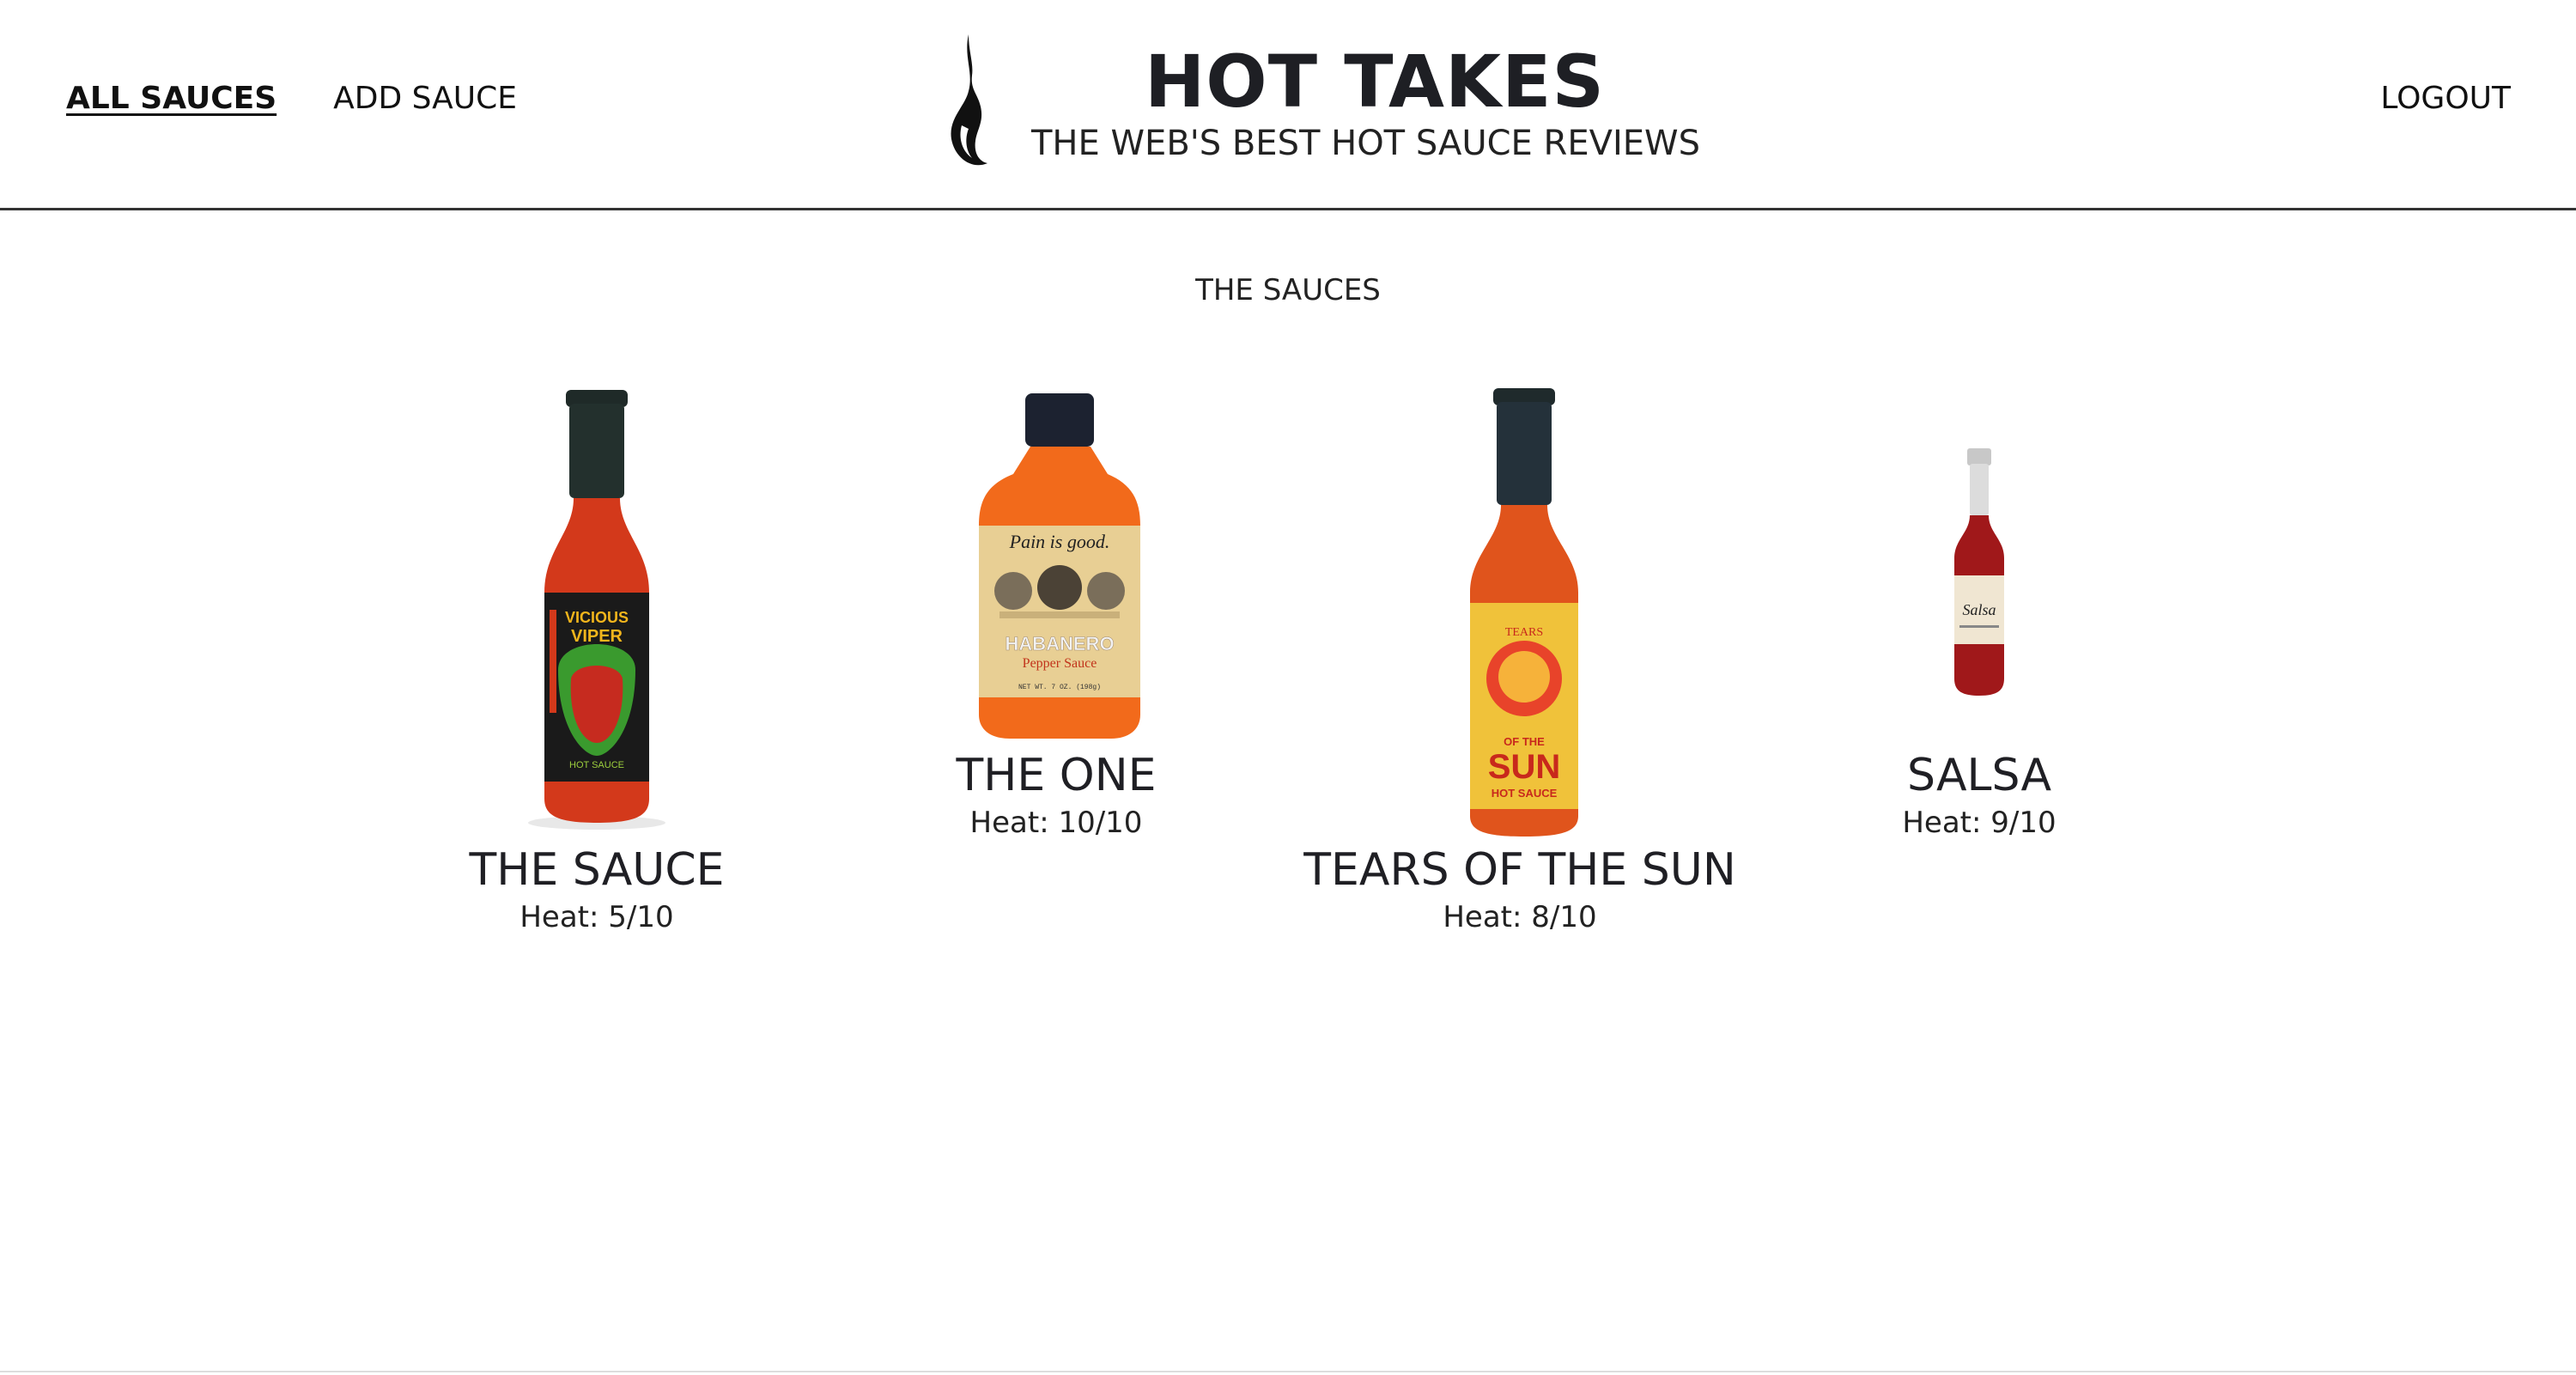 This screenshot has height=1375, width=2576. Describe the element at coordinates (597, 617) in the screenshot. I see `svg-text: VICIOUS` at that location.